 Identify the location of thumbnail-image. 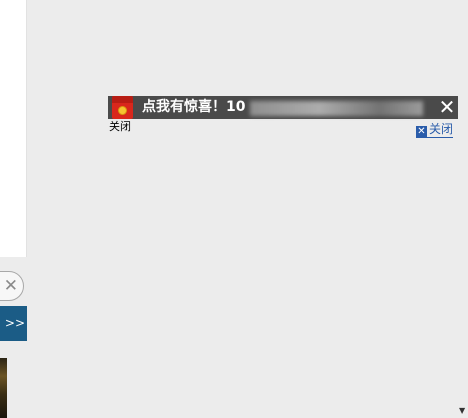
(3, 388).